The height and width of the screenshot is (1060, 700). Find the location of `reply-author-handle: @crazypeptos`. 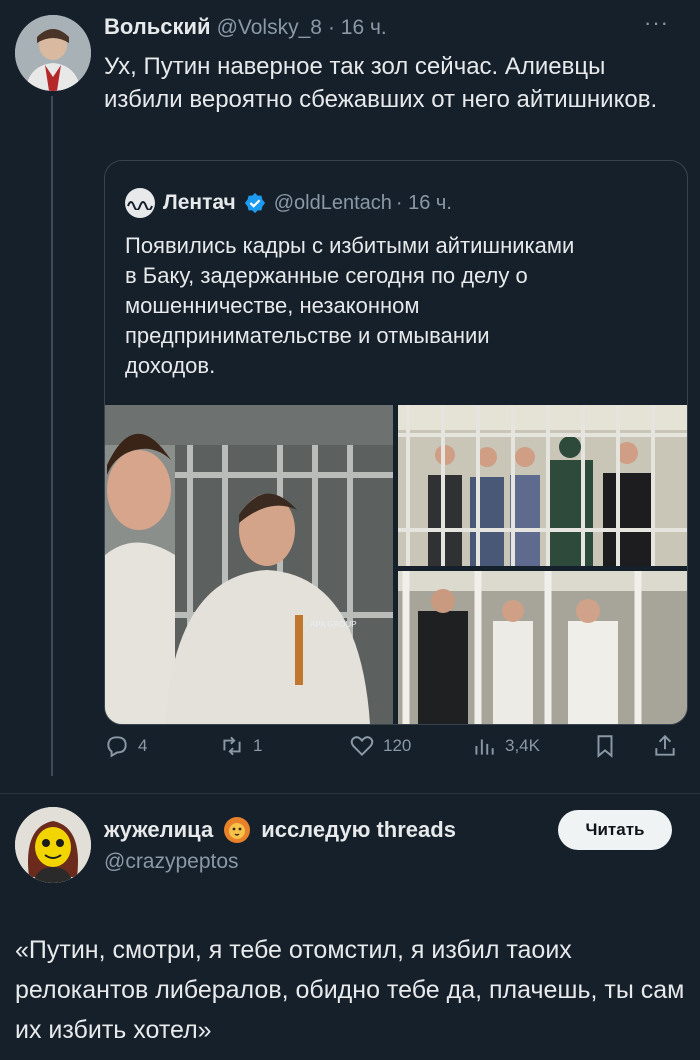

reply-author-handle: @crazypeptos is located at coordinates (171, 862).